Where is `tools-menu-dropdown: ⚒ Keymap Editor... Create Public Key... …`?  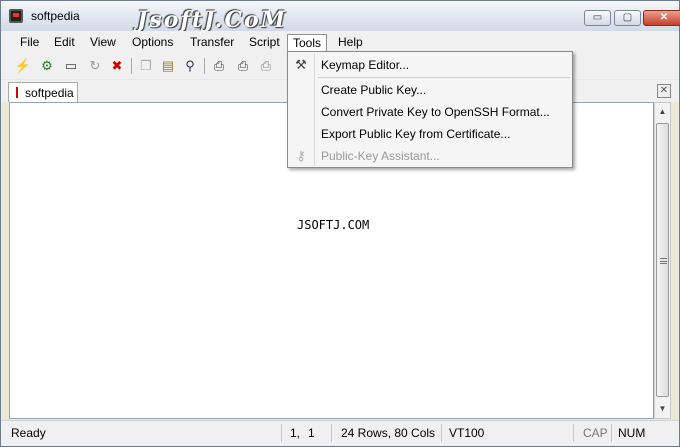
tools-menu-dropdown: ⚒ Keymap Editor... Create Public Key... … is located at coordinates (430, 109).